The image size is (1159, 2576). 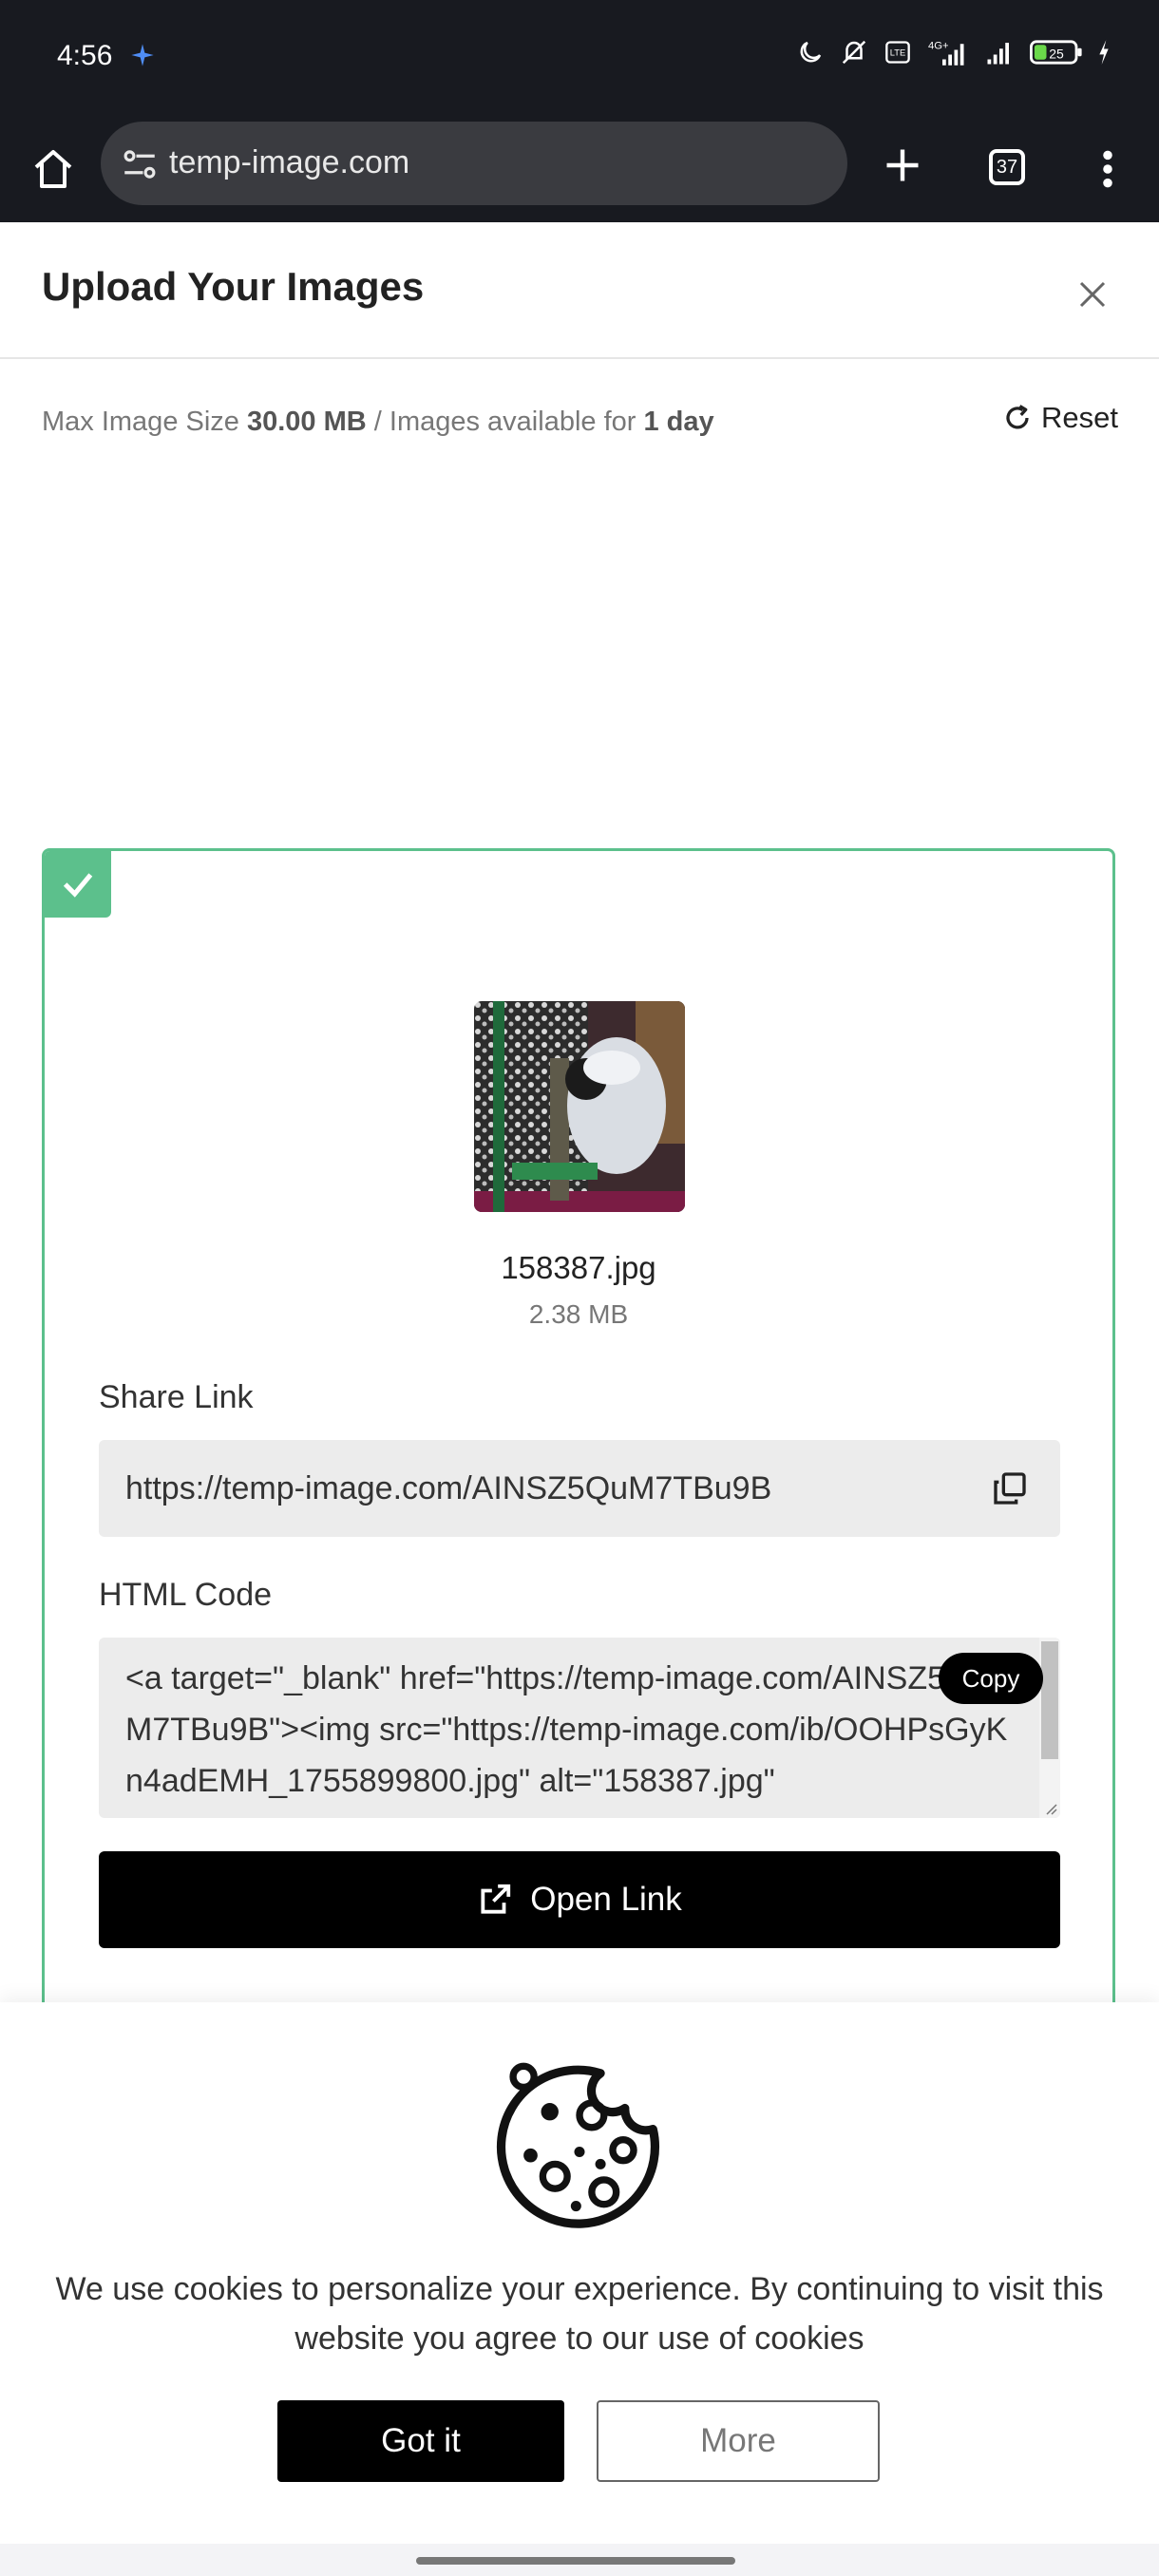 What do you see at coordinates (176, 1397) in the screenshot?
I see `share-link-label: Share Link` at bounding box center [176, 1397].